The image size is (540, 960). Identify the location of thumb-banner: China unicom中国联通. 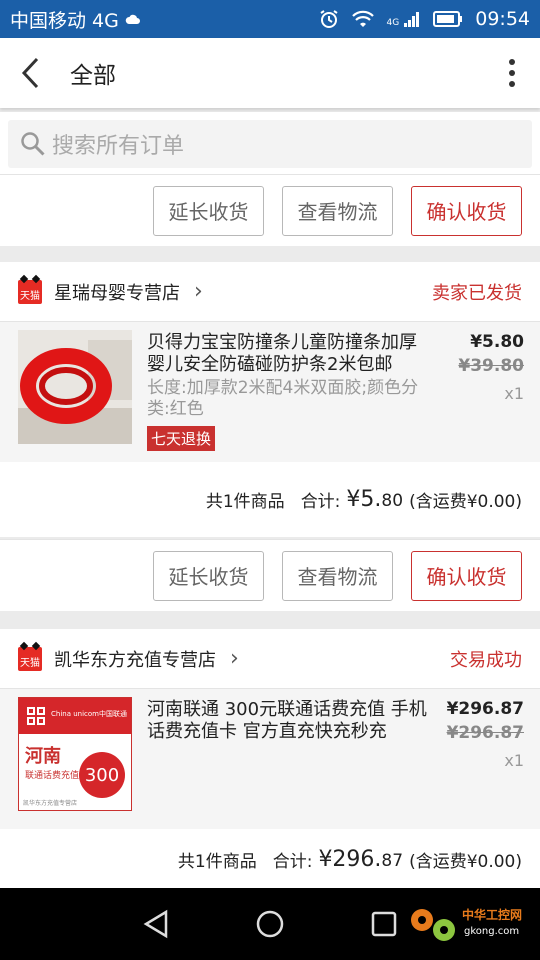
(75, 716).